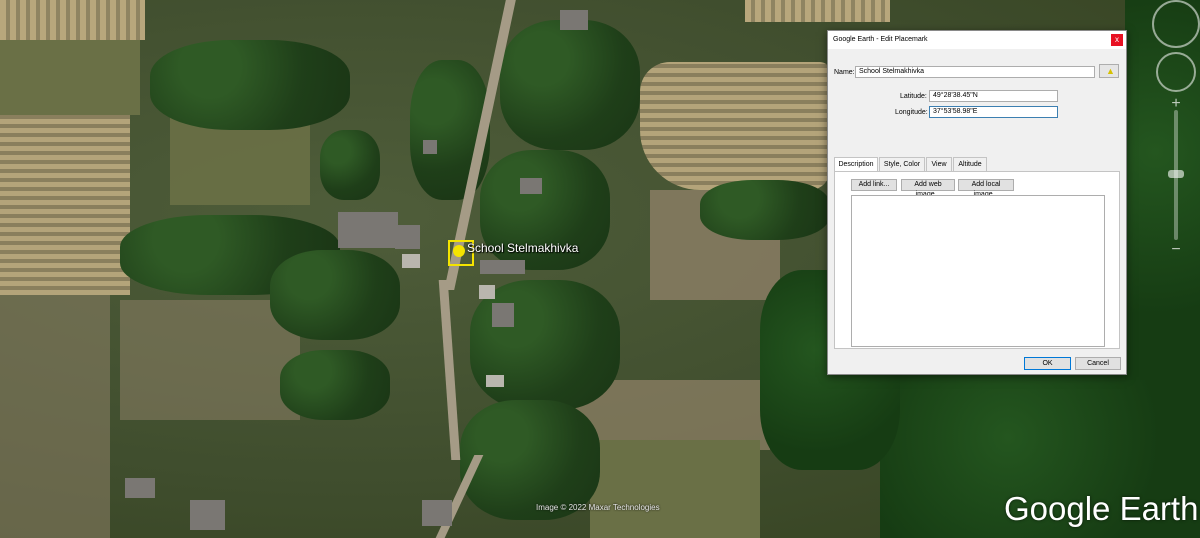  What do you see at coordinates (1098, 363) in the screenshot?
I see `cancel-button: Cancel` at bounding box center [1098, 363].